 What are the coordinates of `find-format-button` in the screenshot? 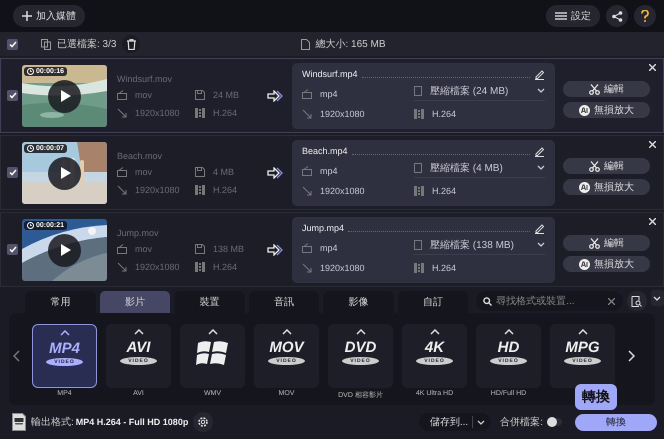 It's located at (637, 301).